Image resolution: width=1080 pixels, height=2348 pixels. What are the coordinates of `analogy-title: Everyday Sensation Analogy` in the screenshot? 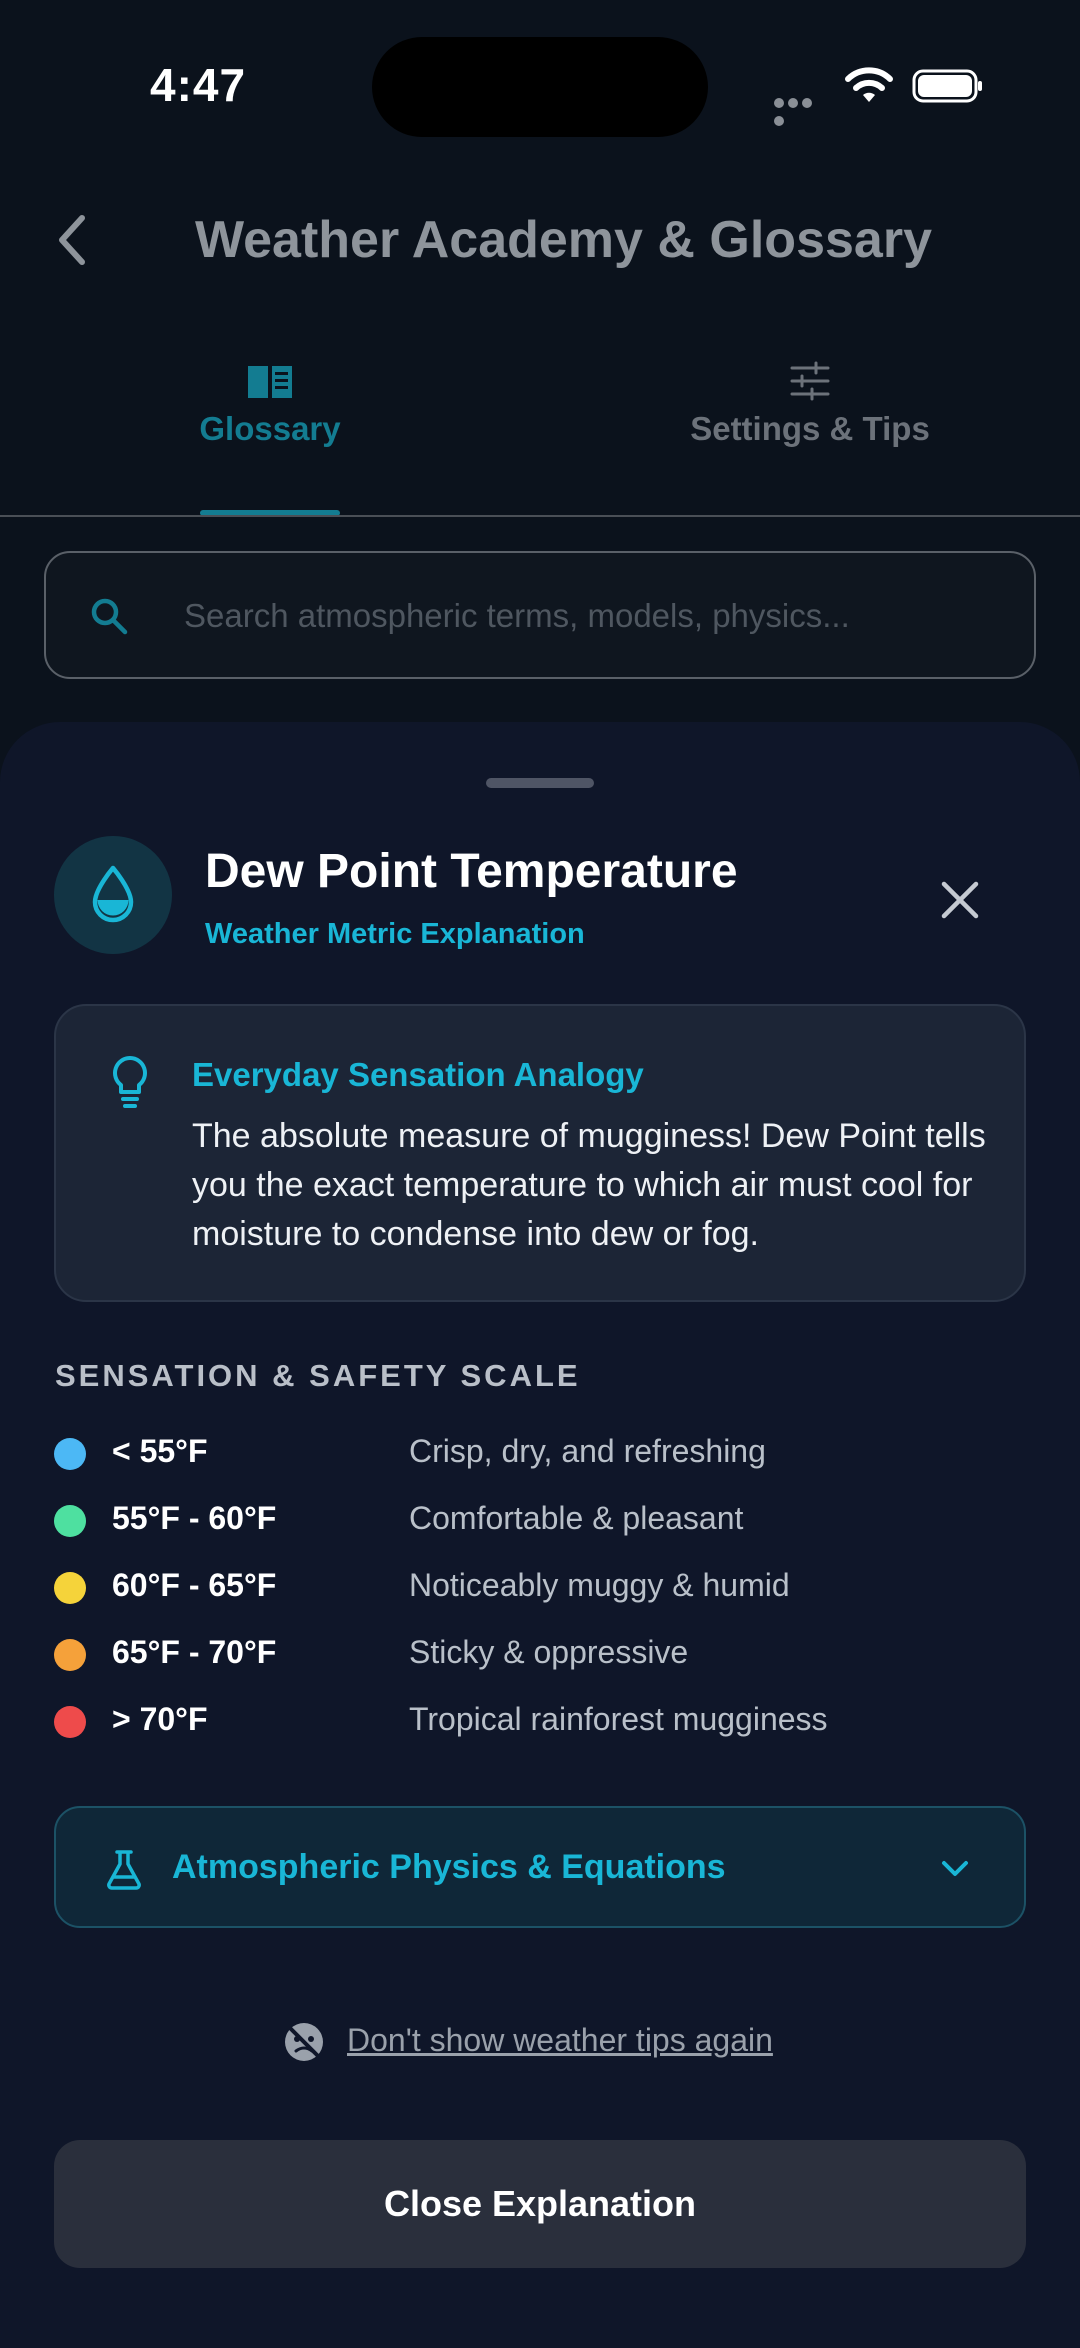 It's located at (418, 1074).